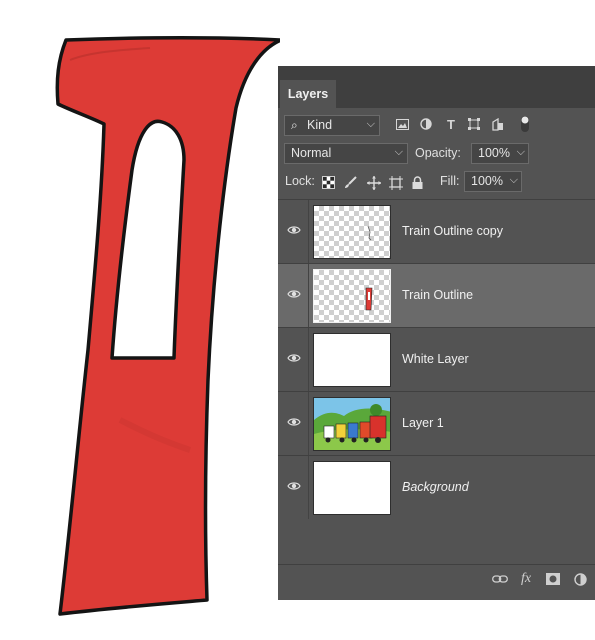 This screenshot has width=595, height=640. I want to click on search-icon: ⌕, so click(294, 125).